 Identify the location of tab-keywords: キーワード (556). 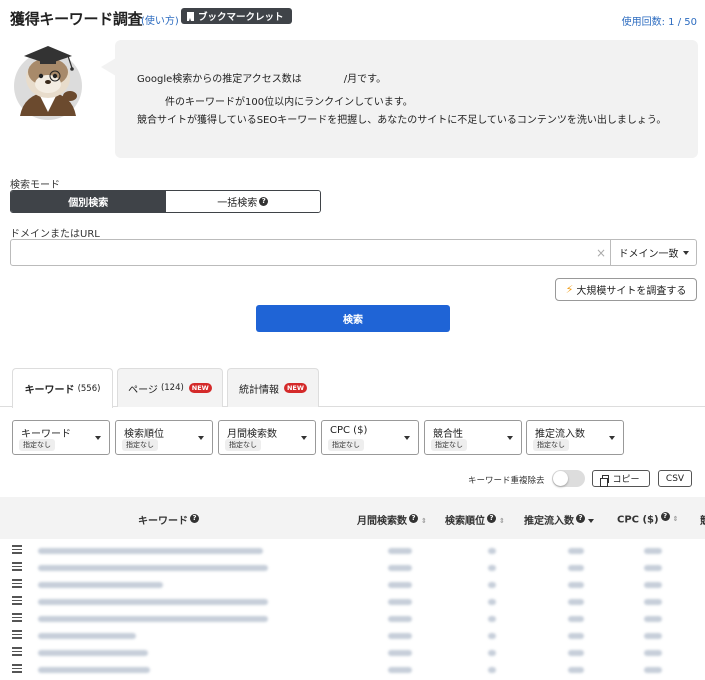
(62, 388).